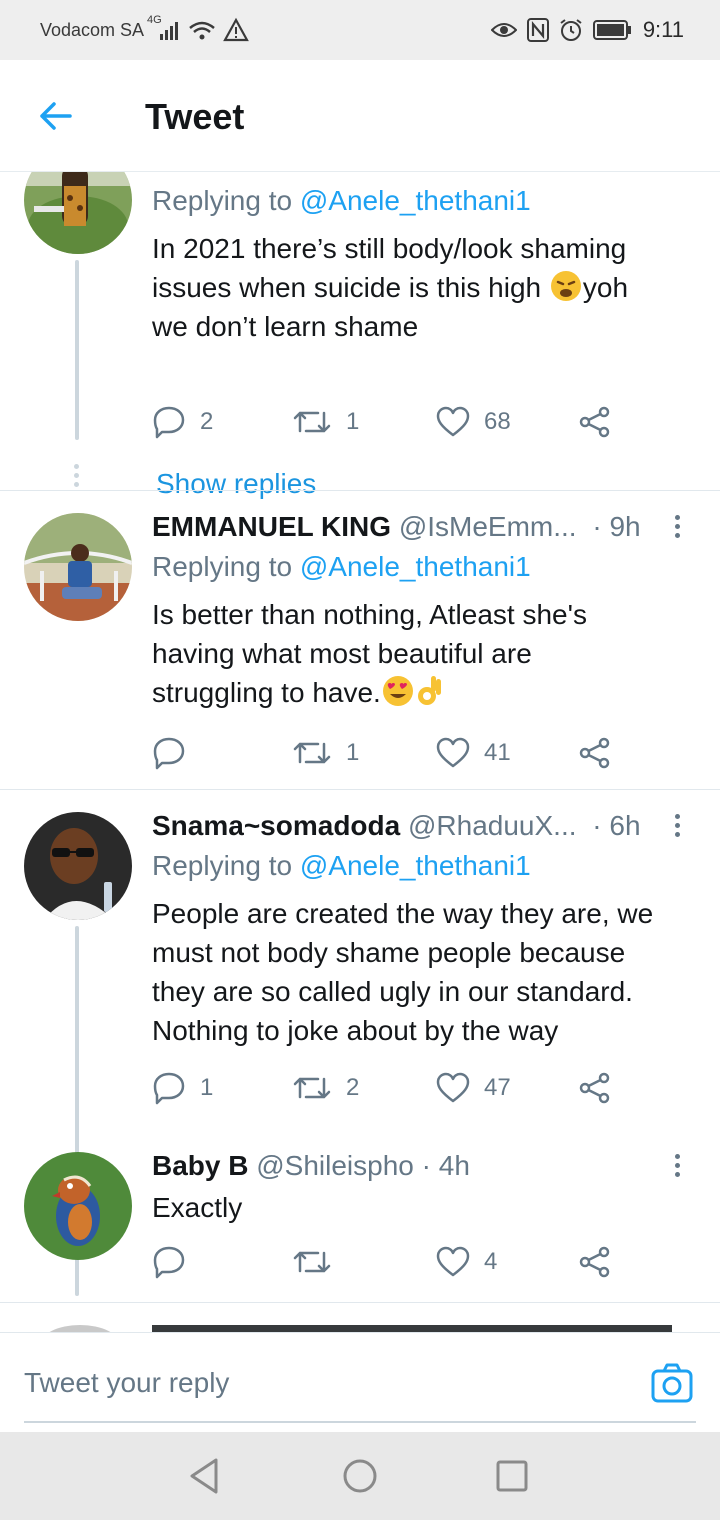 This screenshot has height=1520, width=720. What do you see at coordinates (503, 30) in the screenshot?
I see `eye-icon` at bounding box center [503, 30].